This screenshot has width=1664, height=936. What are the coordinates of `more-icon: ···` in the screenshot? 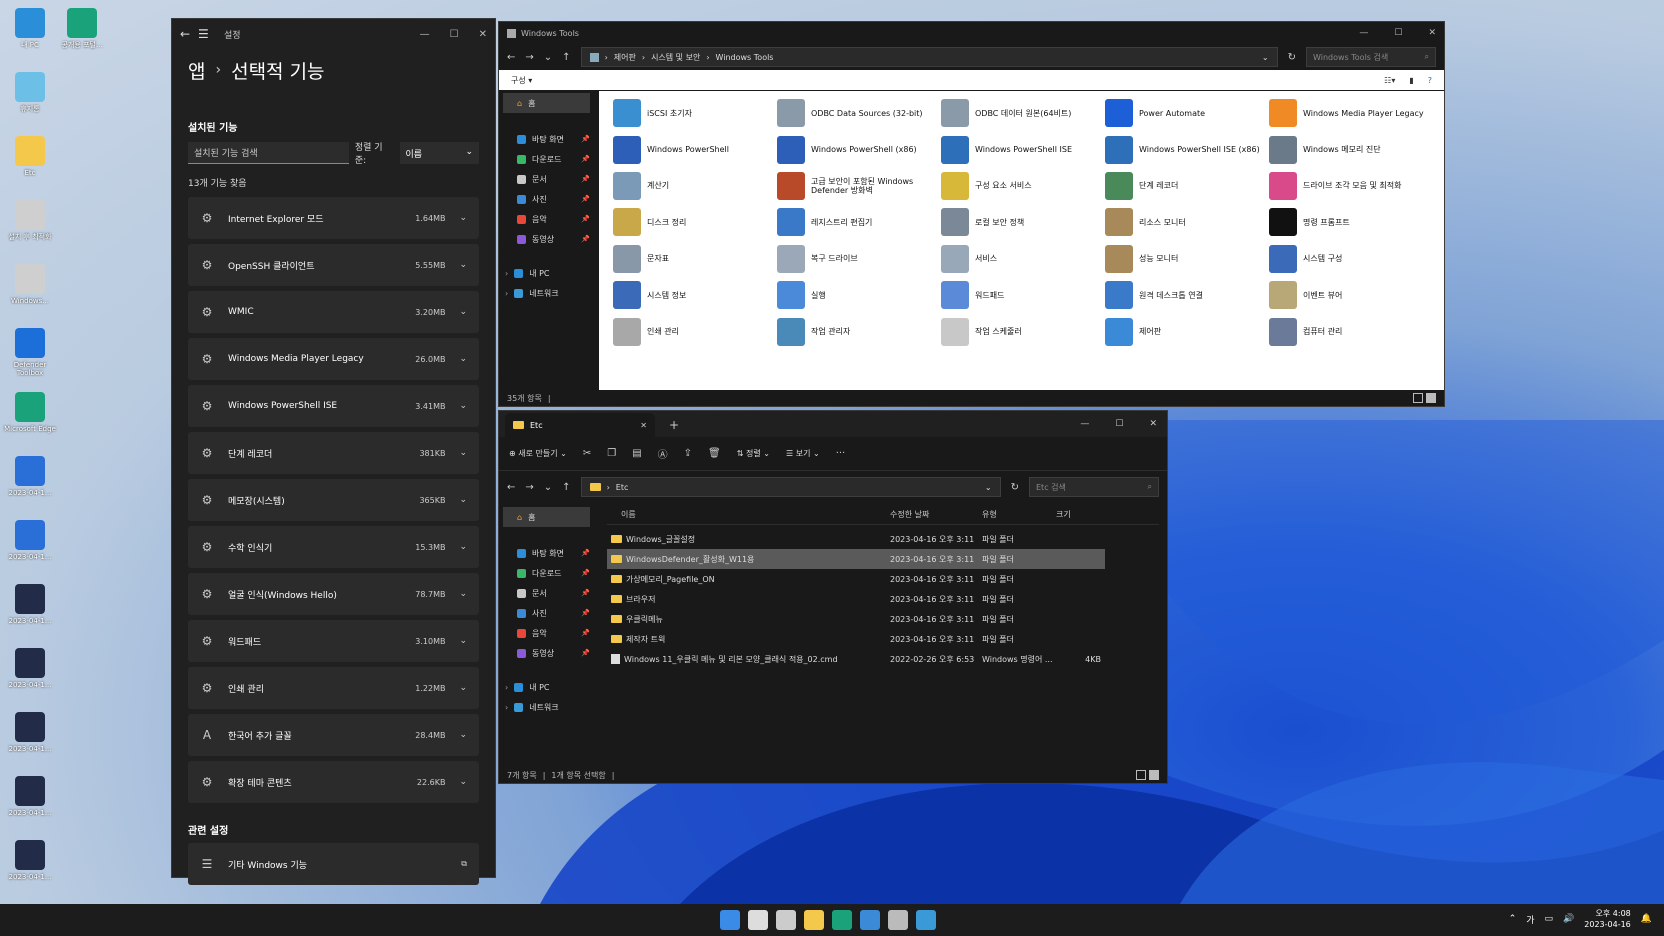 It's located at (841, 453).